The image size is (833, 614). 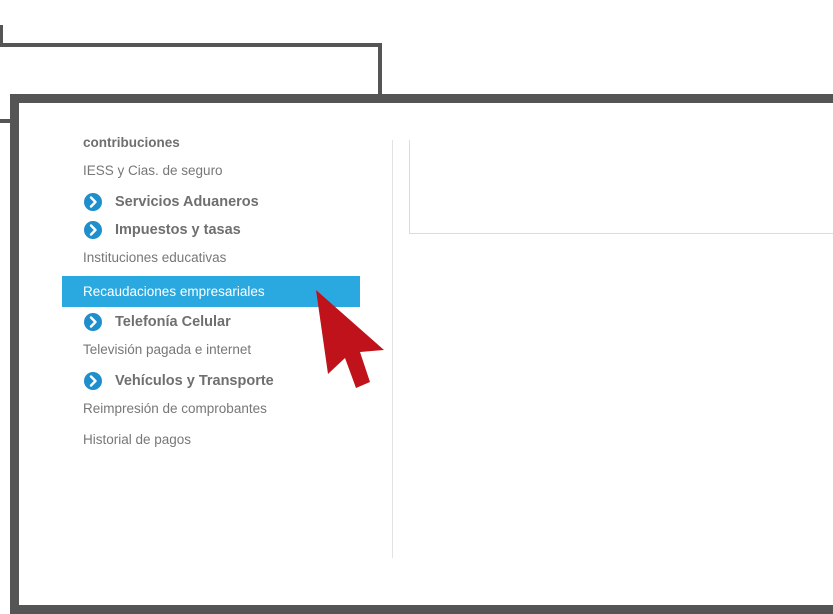 I want to click on sidebar-item-label: Reimpresión de comprobantes, so click(x=175, y=408).